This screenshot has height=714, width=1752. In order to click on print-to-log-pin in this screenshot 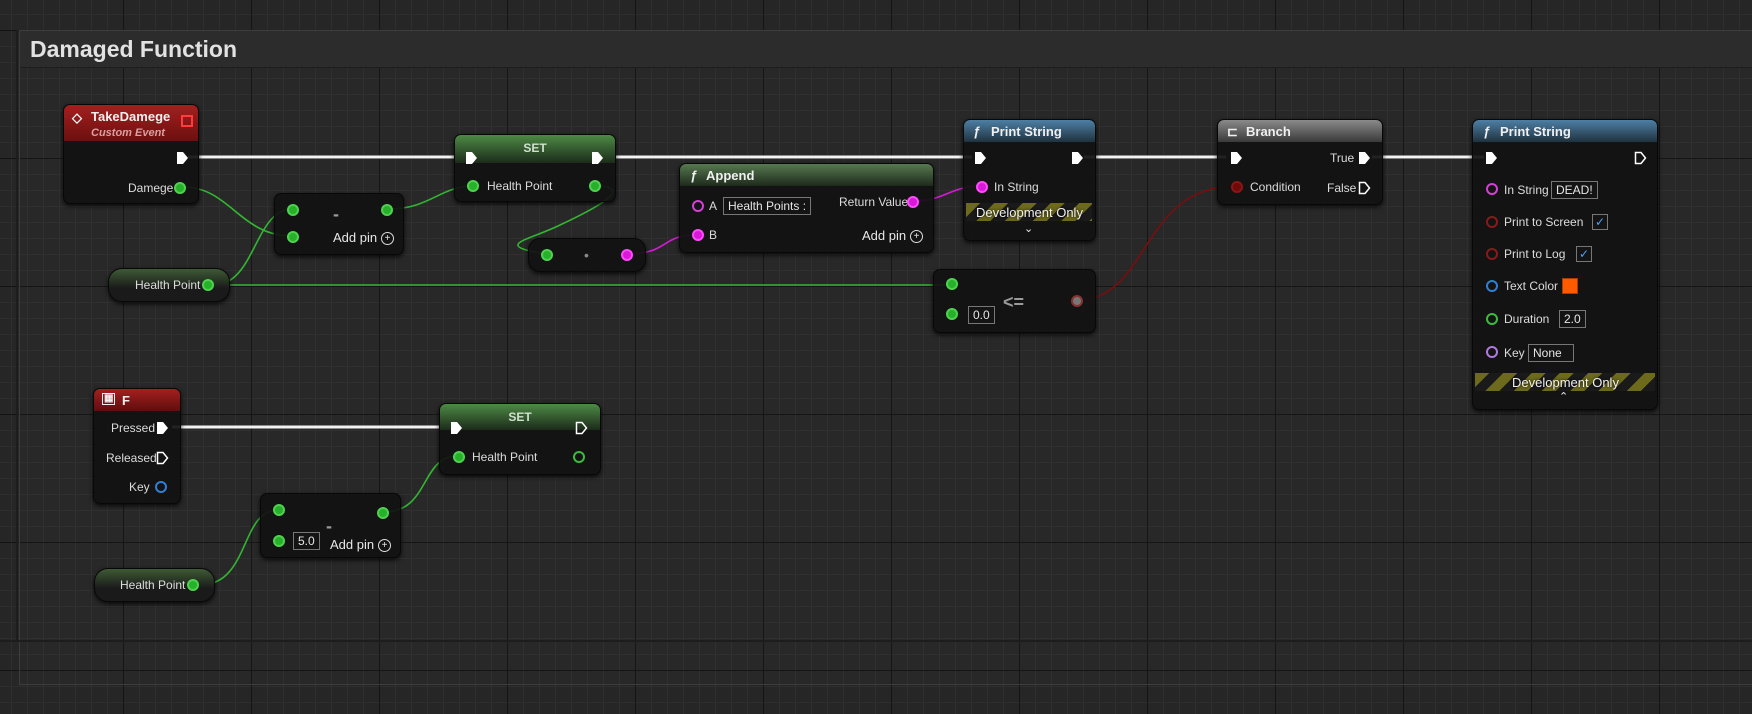, I will do `click(1492, 254)`.